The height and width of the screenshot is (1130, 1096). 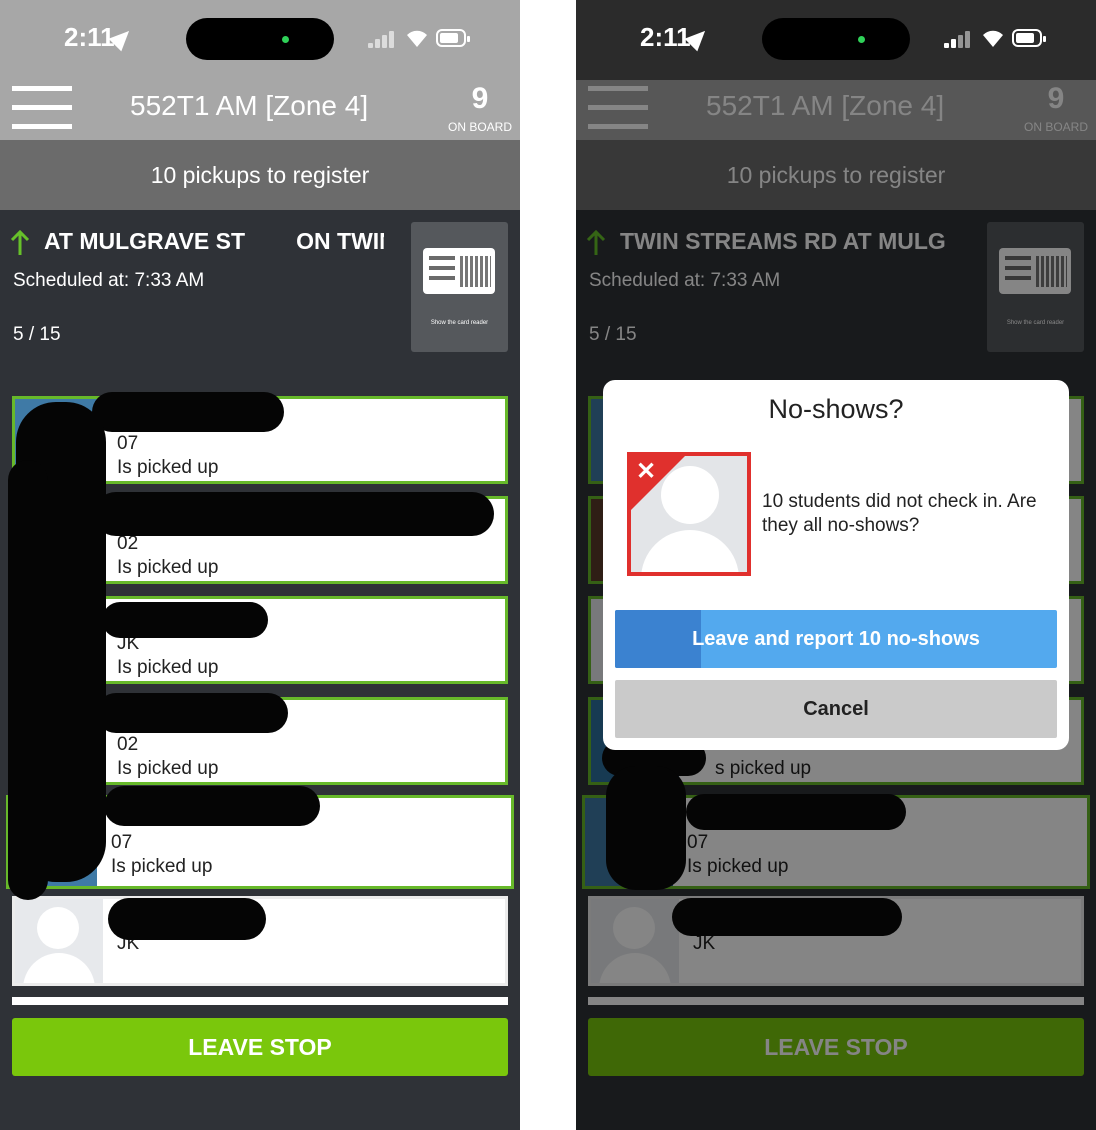 What do you see at coordinates (109, 280) in the screenshot?
I see `scheduled-time: Scheduled at: 7:33 AM` at bounding box center [109, 280].